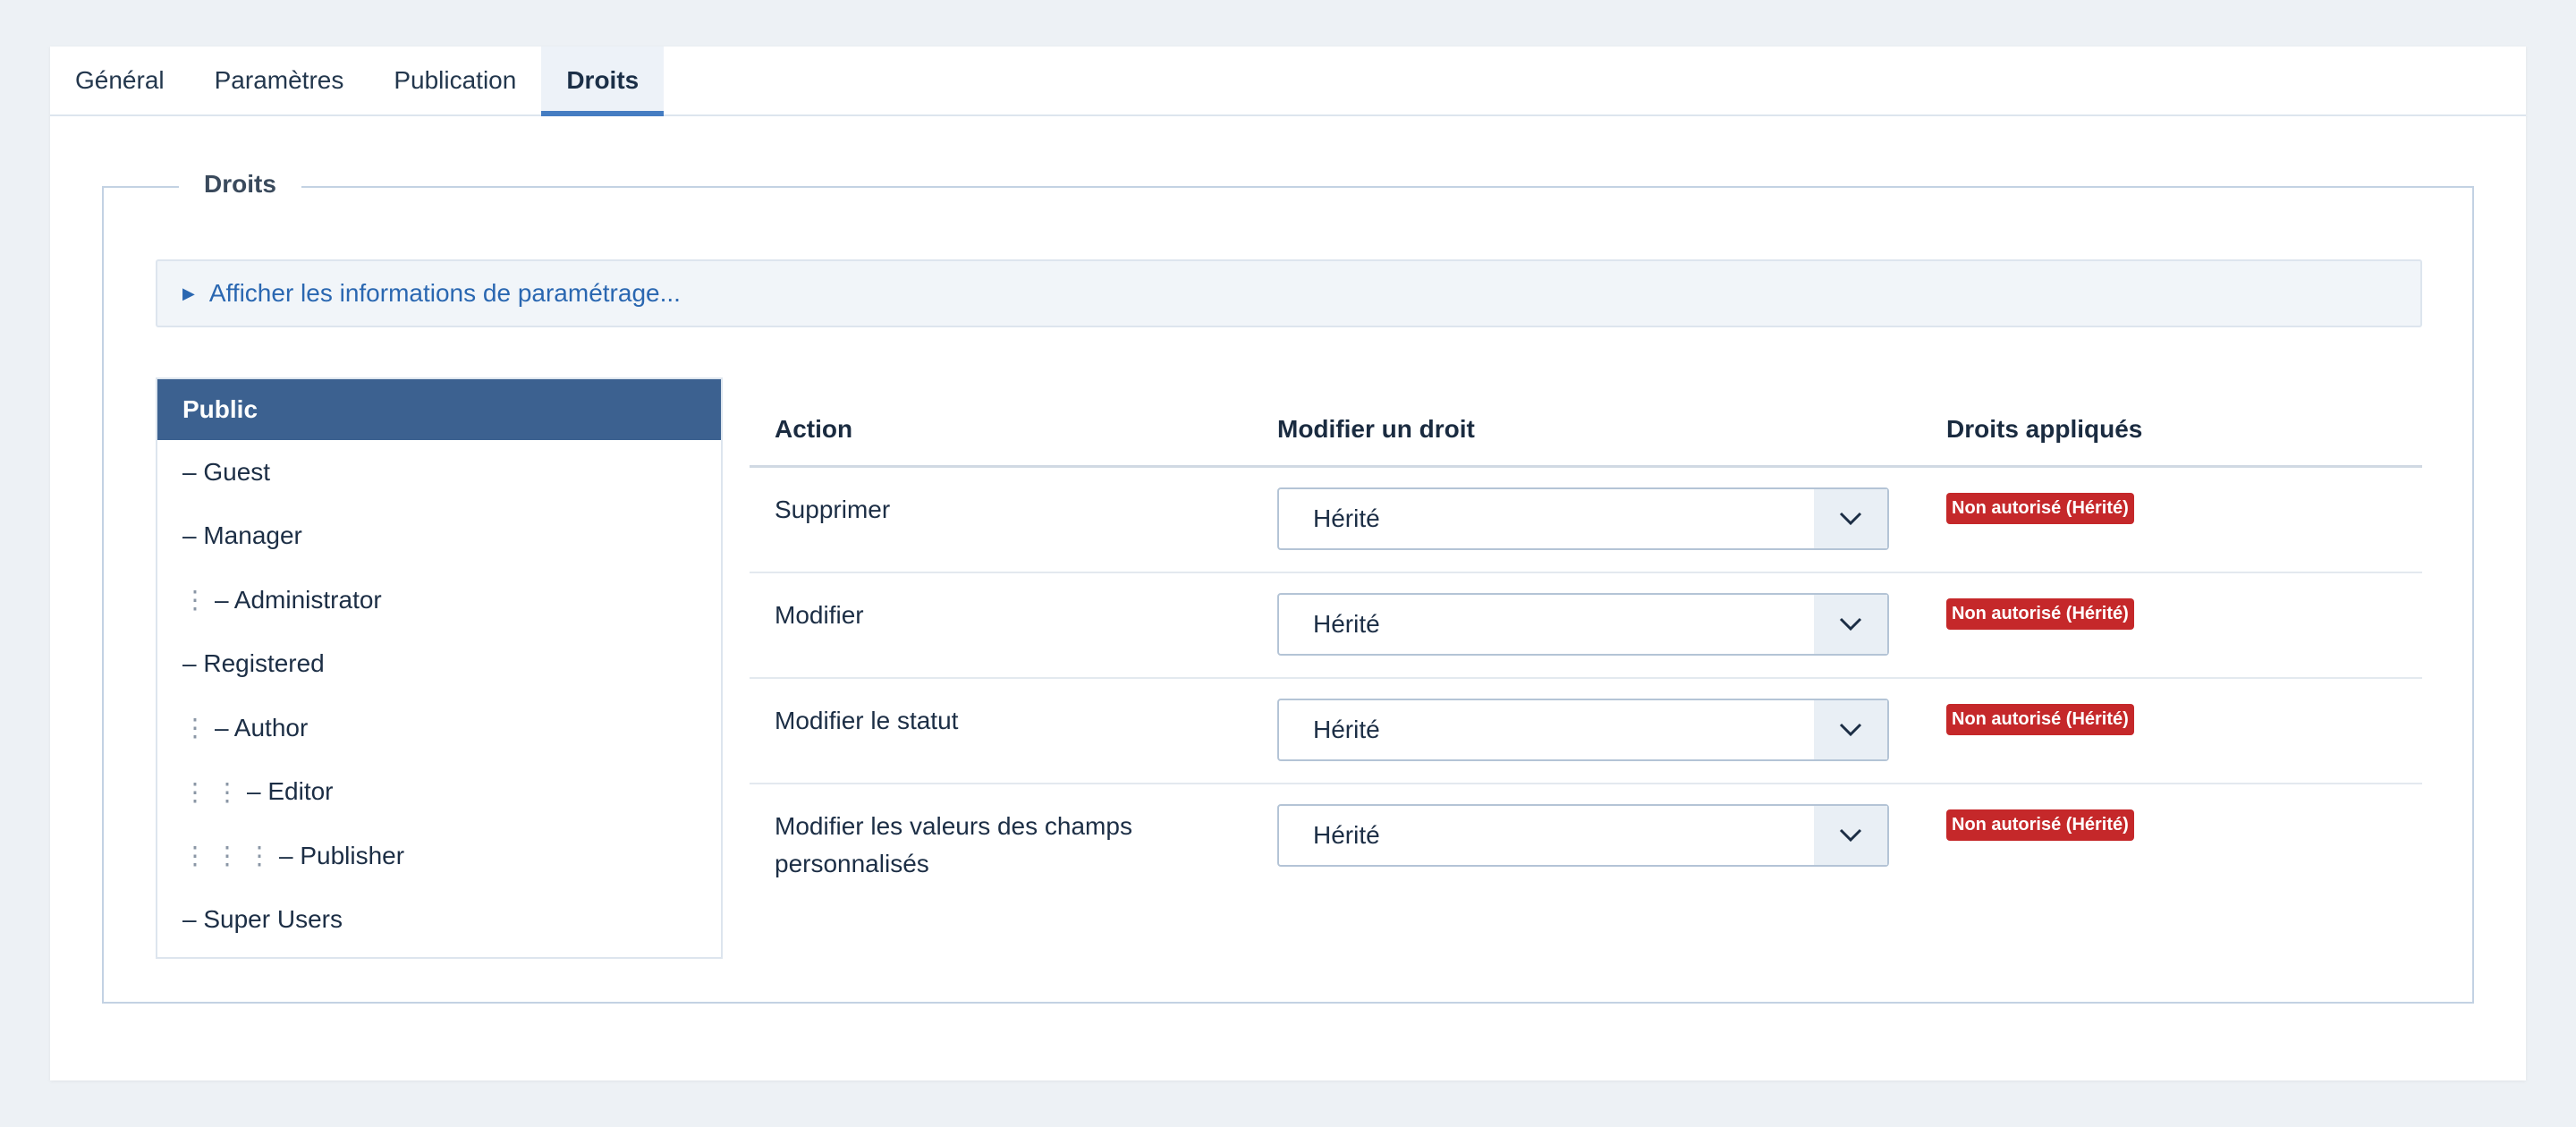 This screenshot has height=1127, width=2576. I want to click on action-cell: Modifier le statut, so click(1001, 731).